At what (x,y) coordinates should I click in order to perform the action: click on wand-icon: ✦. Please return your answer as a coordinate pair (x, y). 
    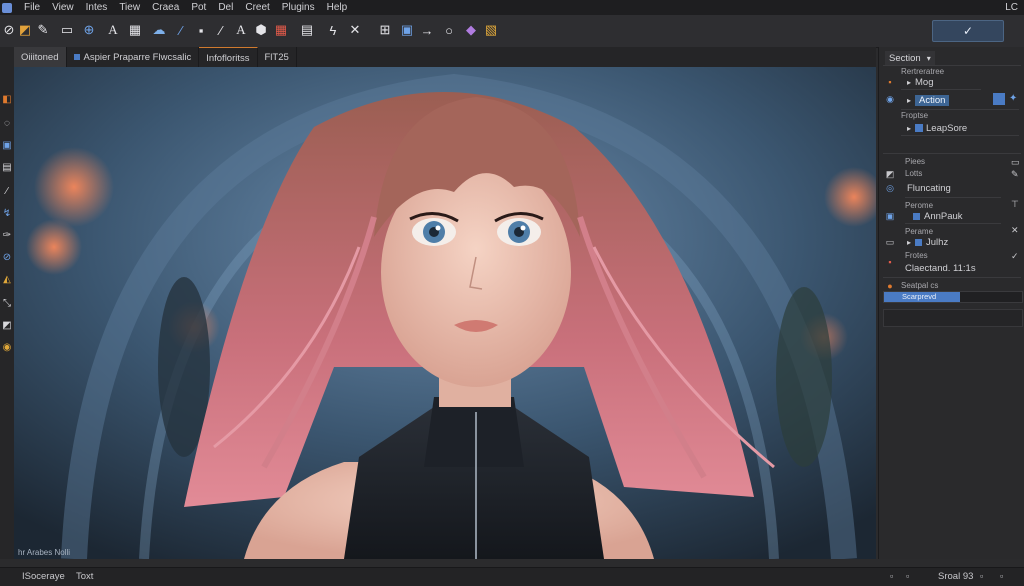
    Looking at the image, I should click on (1013, 98).